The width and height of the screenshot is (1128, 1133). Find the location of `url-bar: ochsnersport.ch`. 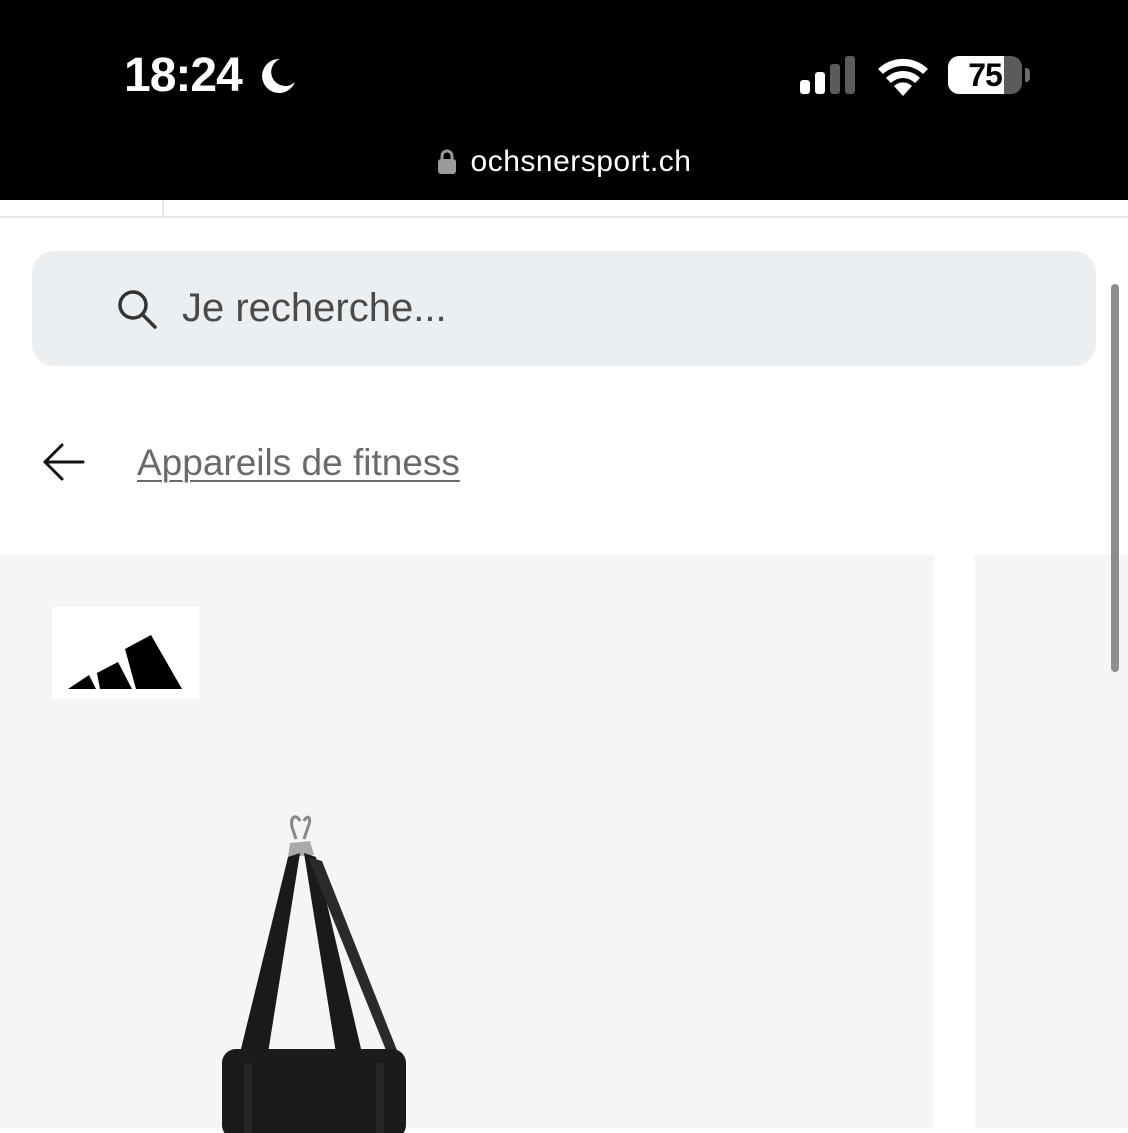

url-bar: ochsnersport.ch is located at coordinates (564, 162).